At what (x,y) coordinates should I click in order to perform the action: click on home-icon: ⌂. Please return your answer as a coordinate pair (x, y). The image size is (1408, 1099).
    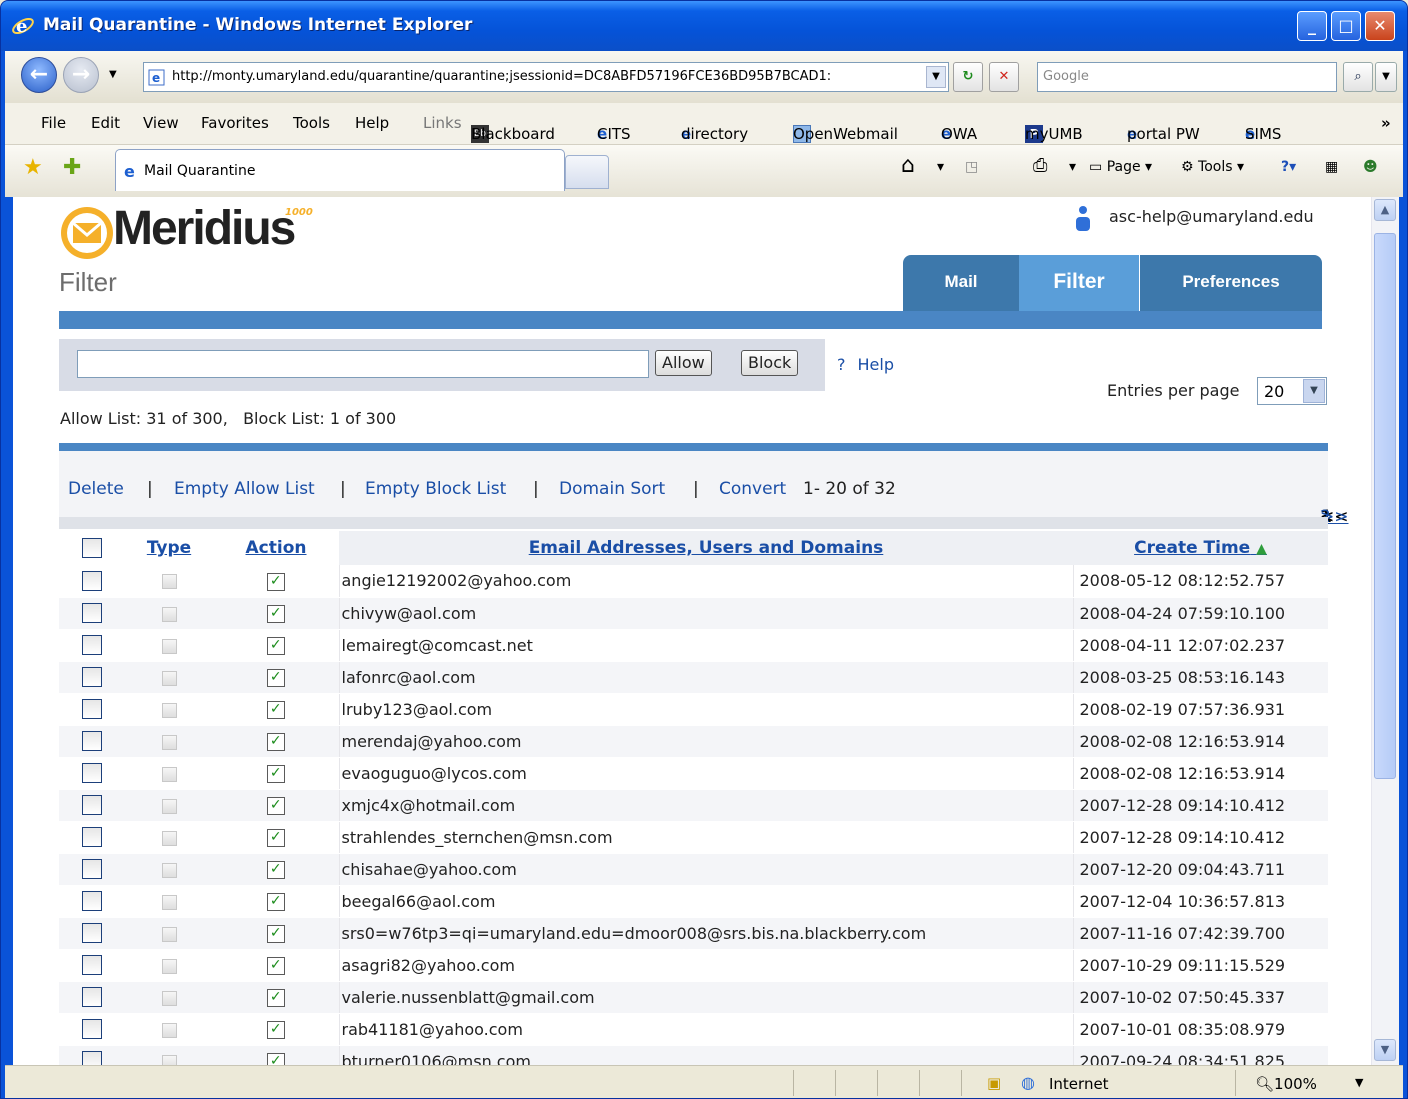
    Looking at the image, I should click on (908, 165).